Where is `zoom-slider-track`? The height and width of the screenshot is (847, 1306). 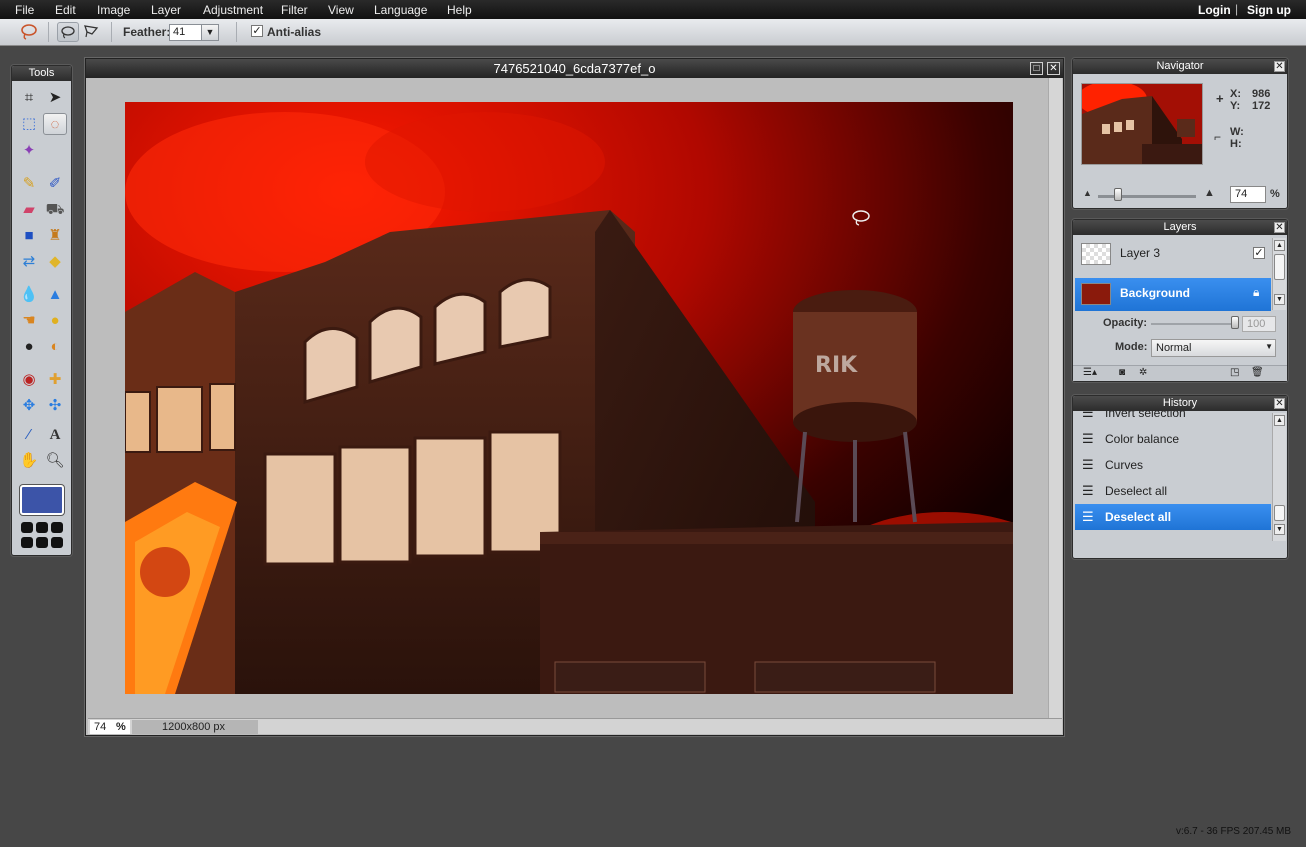 zoom-slider-track is located at coordinates (1147, 196).